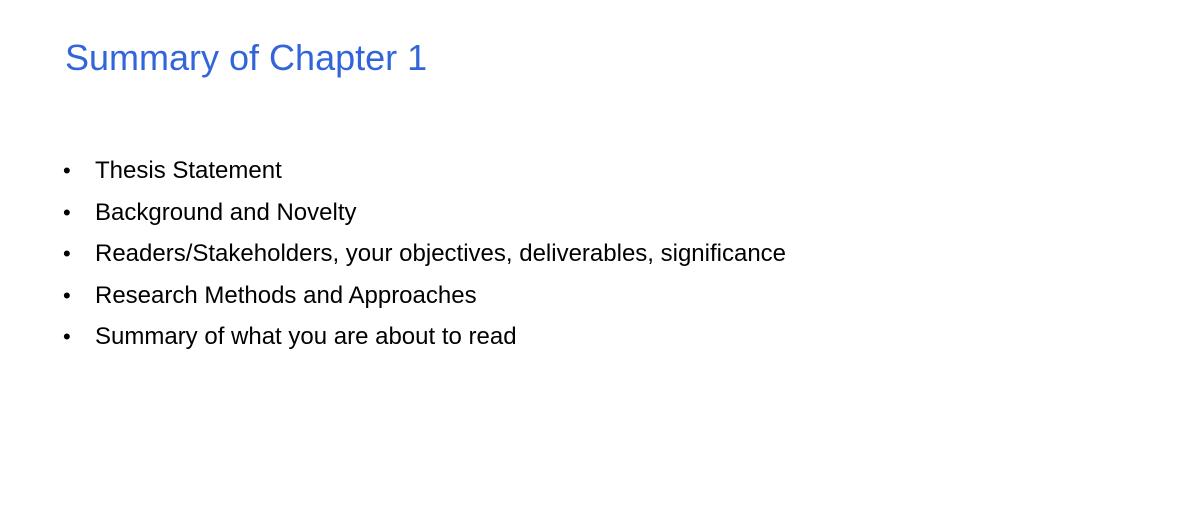 The height and width of the screenshot is (506, 1182). Describe the element at coordinates (188, 170) in the screenshot. I see `list-item-text: Thesis Statement` at that location.